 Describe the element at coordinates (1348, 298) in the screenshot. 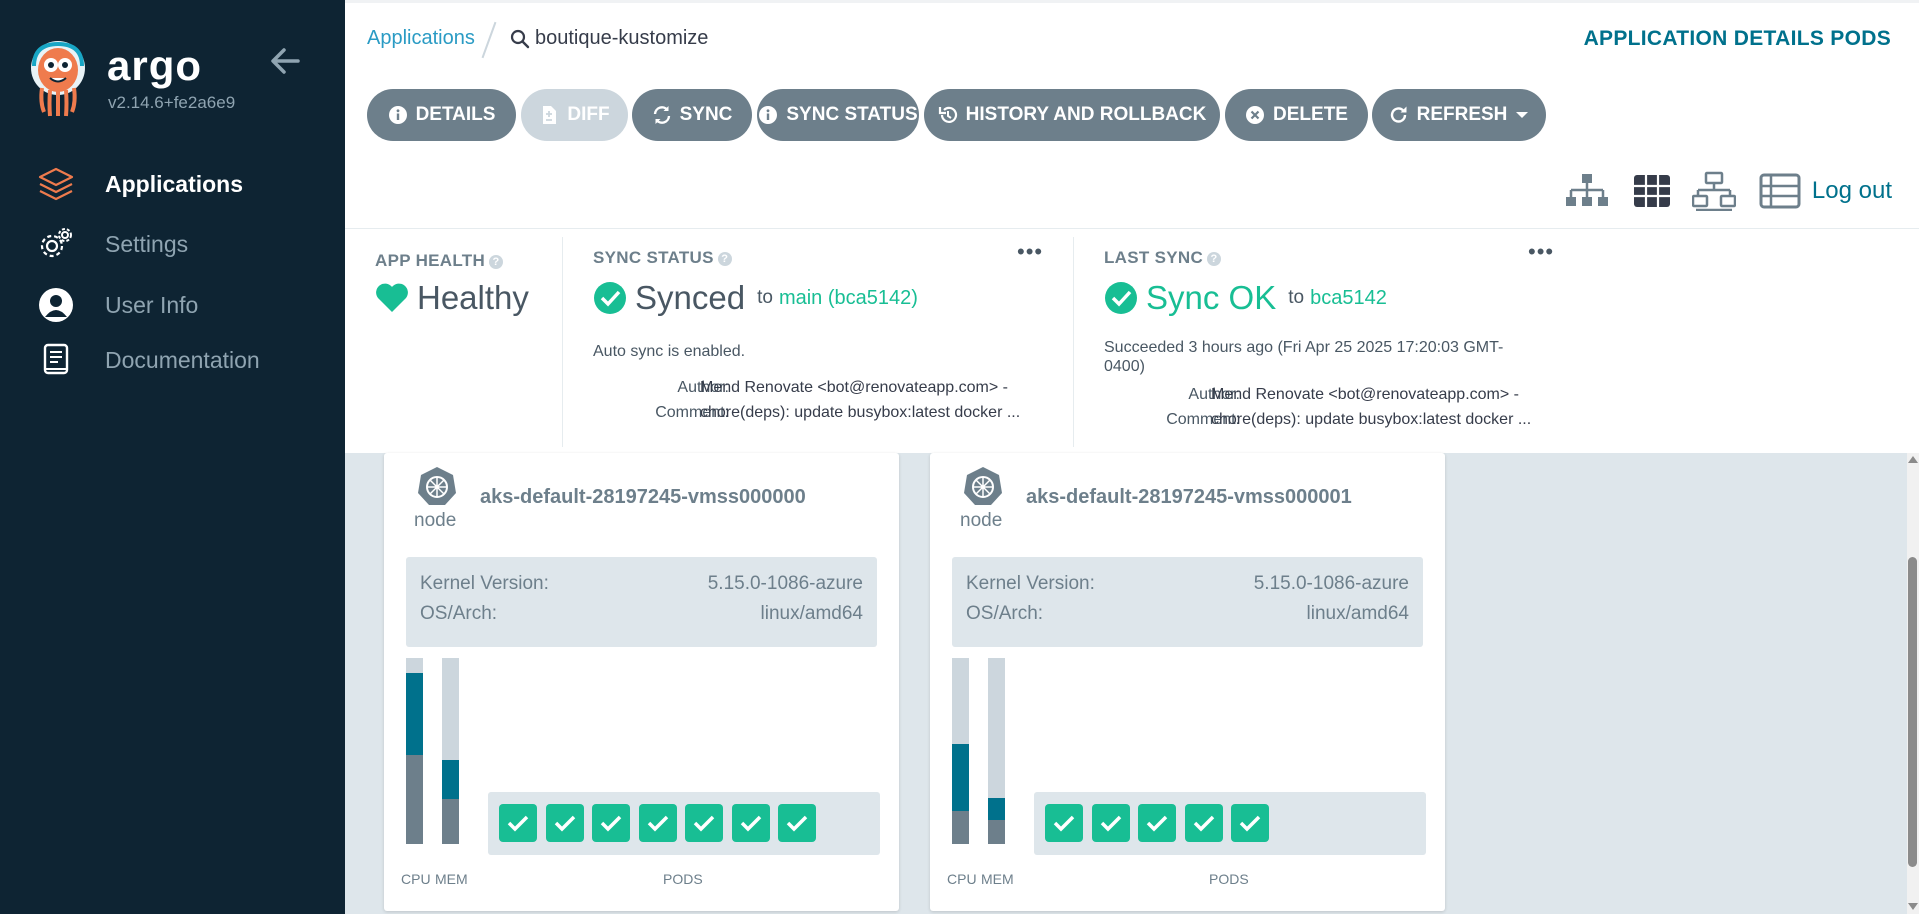

I see `last-sync-revision-link: bca5142` at that location.